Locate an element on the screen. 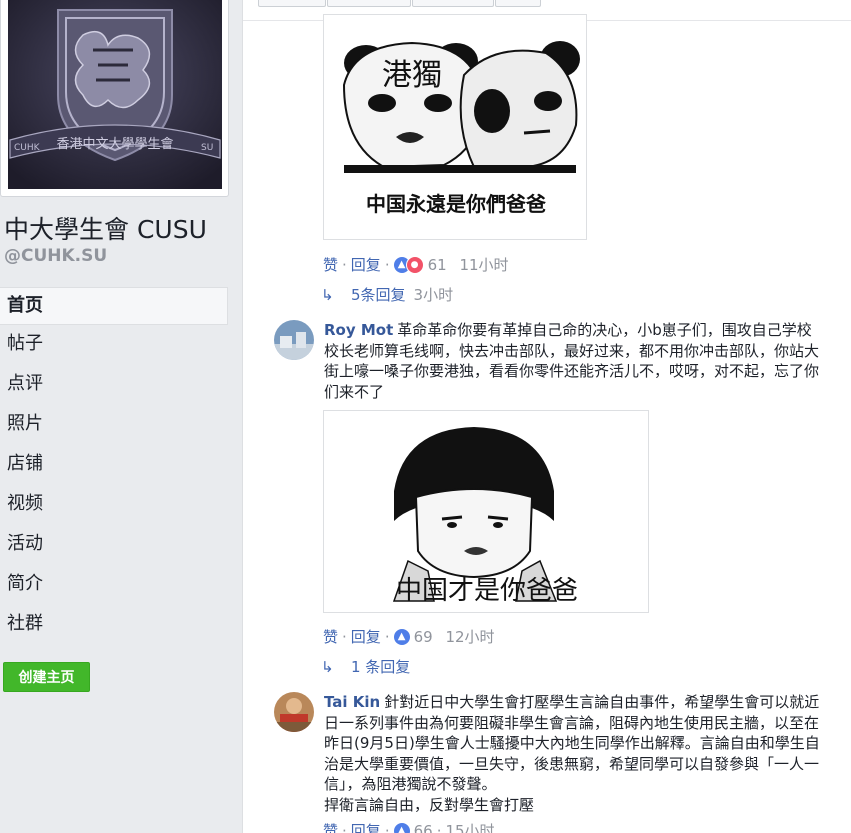  create-page-button: 创建主页 is located at coordinates (46, 677).